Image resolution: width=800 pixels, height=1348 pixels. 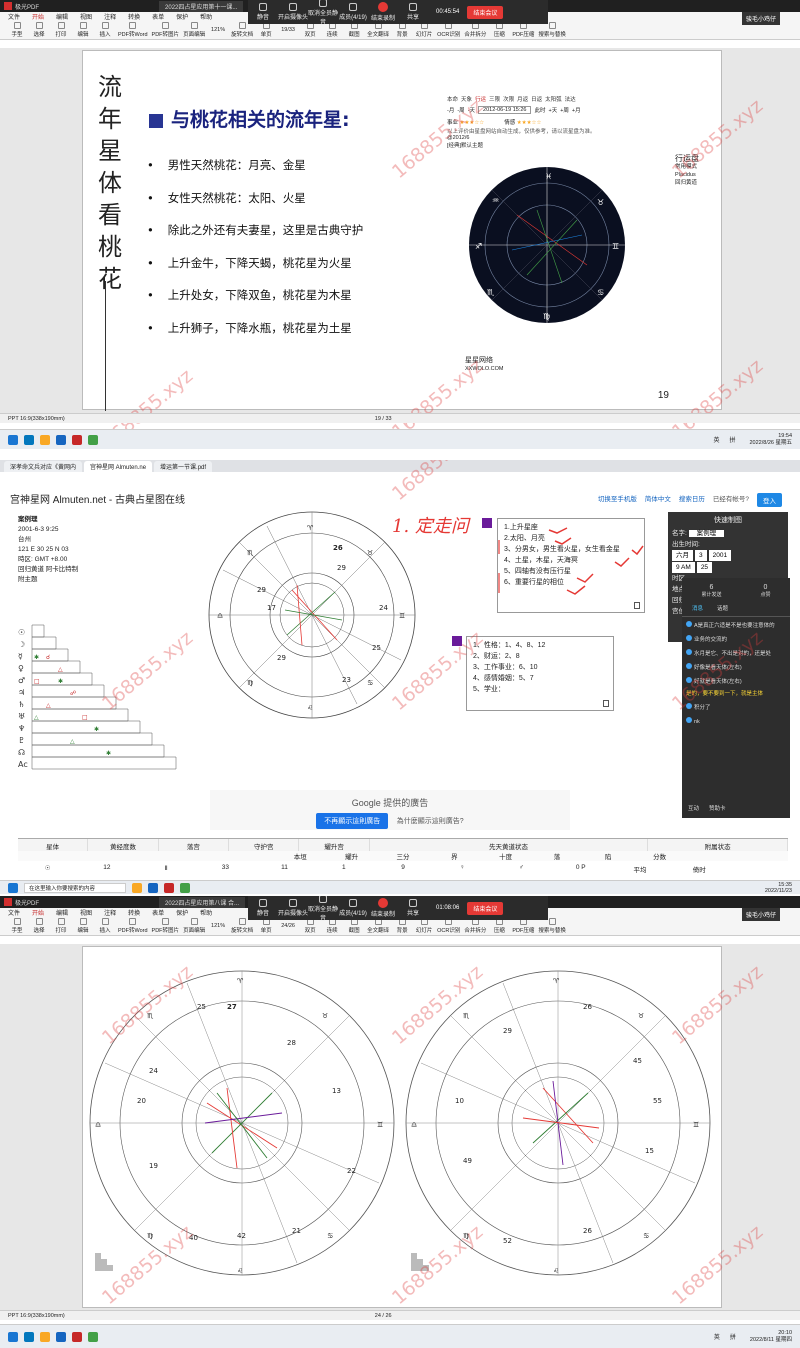 What do you see at coordinates (692, 500) in the screenshot?
I see `calendar-link: 搜索日历` at bounding box center [692, 500].